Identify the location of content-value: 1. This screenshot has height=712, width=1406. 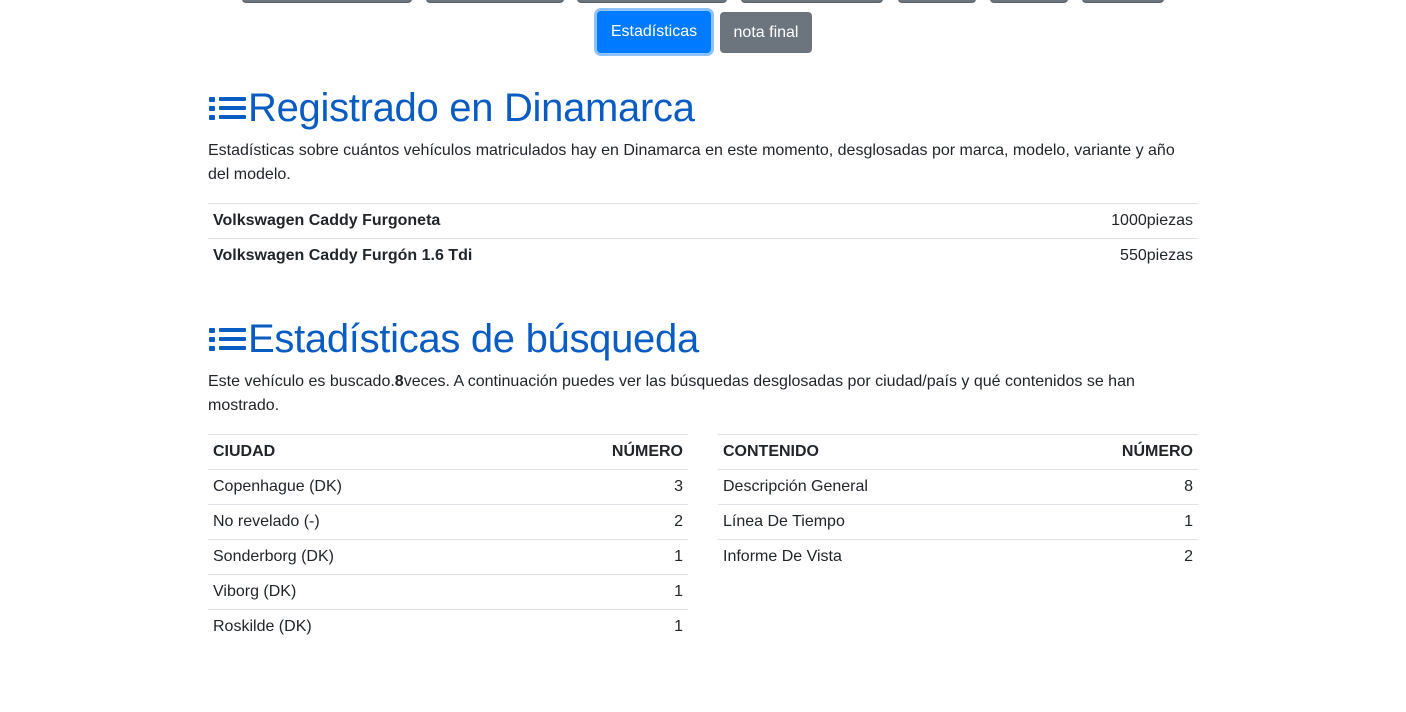
(1115, 522).